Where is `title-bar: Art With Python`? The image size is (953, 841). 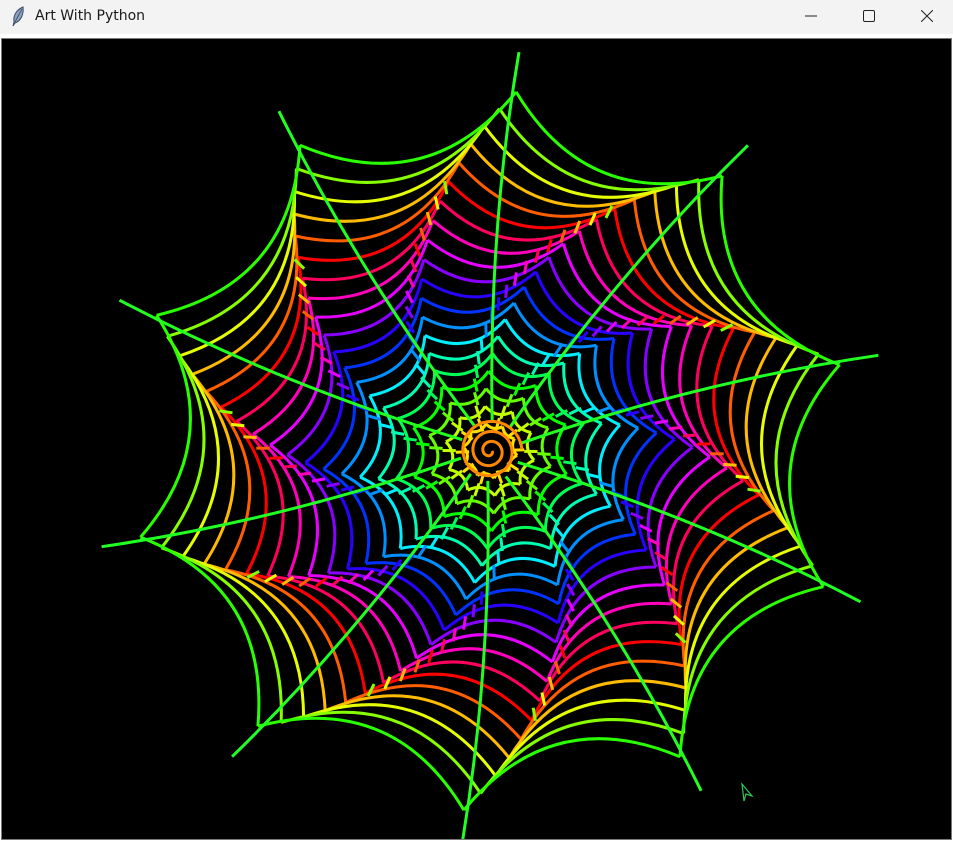
title-bar: Art With Python is located at coordinates (476, 17).